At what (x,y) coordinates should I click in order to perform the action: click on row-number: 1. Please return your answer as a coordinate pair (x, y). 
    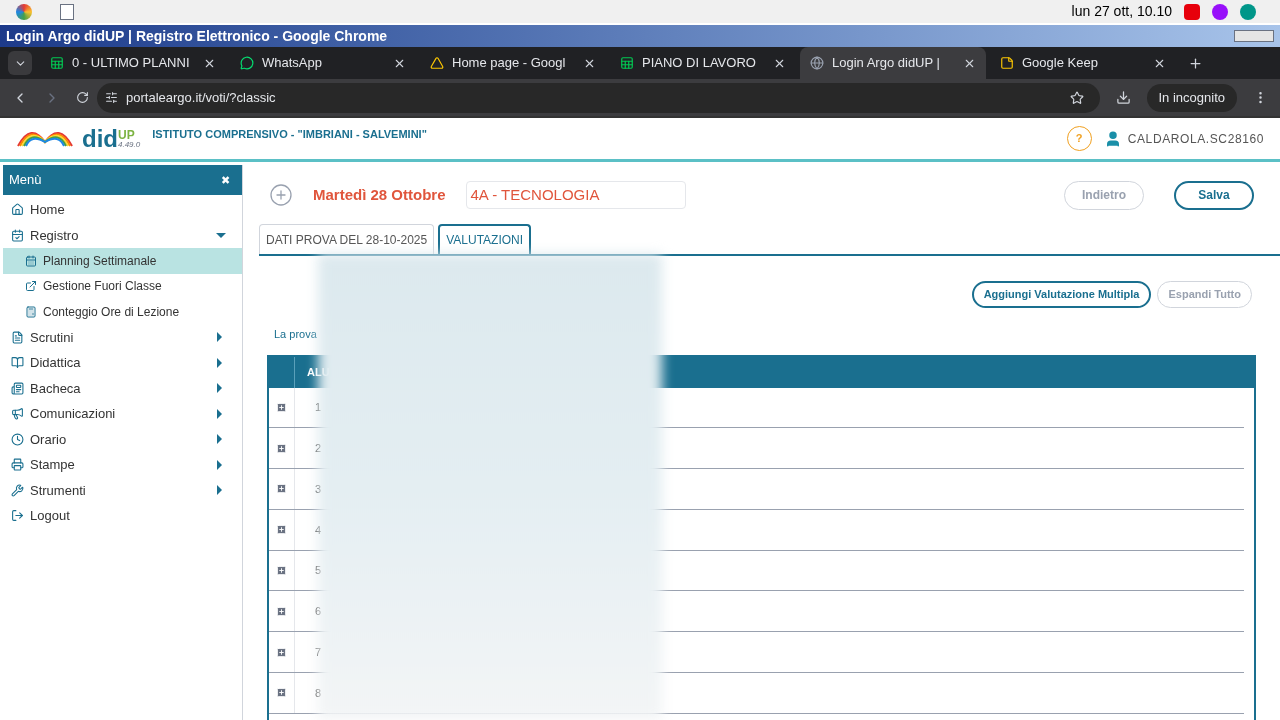
    Looking at the image, I should click on (318, 408).